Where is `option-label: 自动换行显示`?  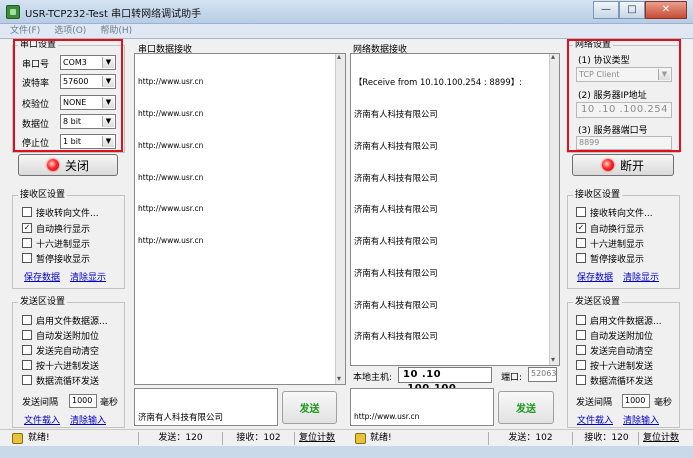
option-label: 自动换行显示 is located at coordinates (63, 229).